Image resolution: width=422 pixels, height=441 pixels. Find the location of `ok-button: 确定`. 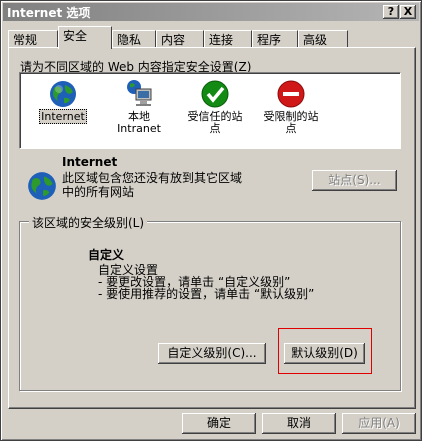

ok-button: 确定 is located at coordinates (219, 423).